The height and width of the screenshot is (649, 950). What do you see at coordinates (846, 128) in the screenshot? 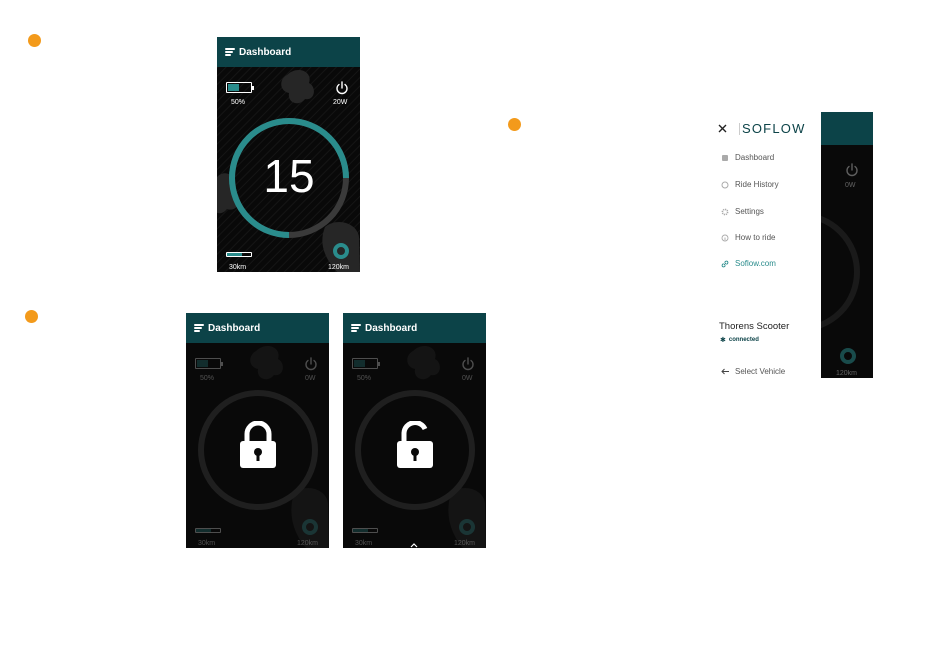
I see `app-header` at bounding box center [846, 128].